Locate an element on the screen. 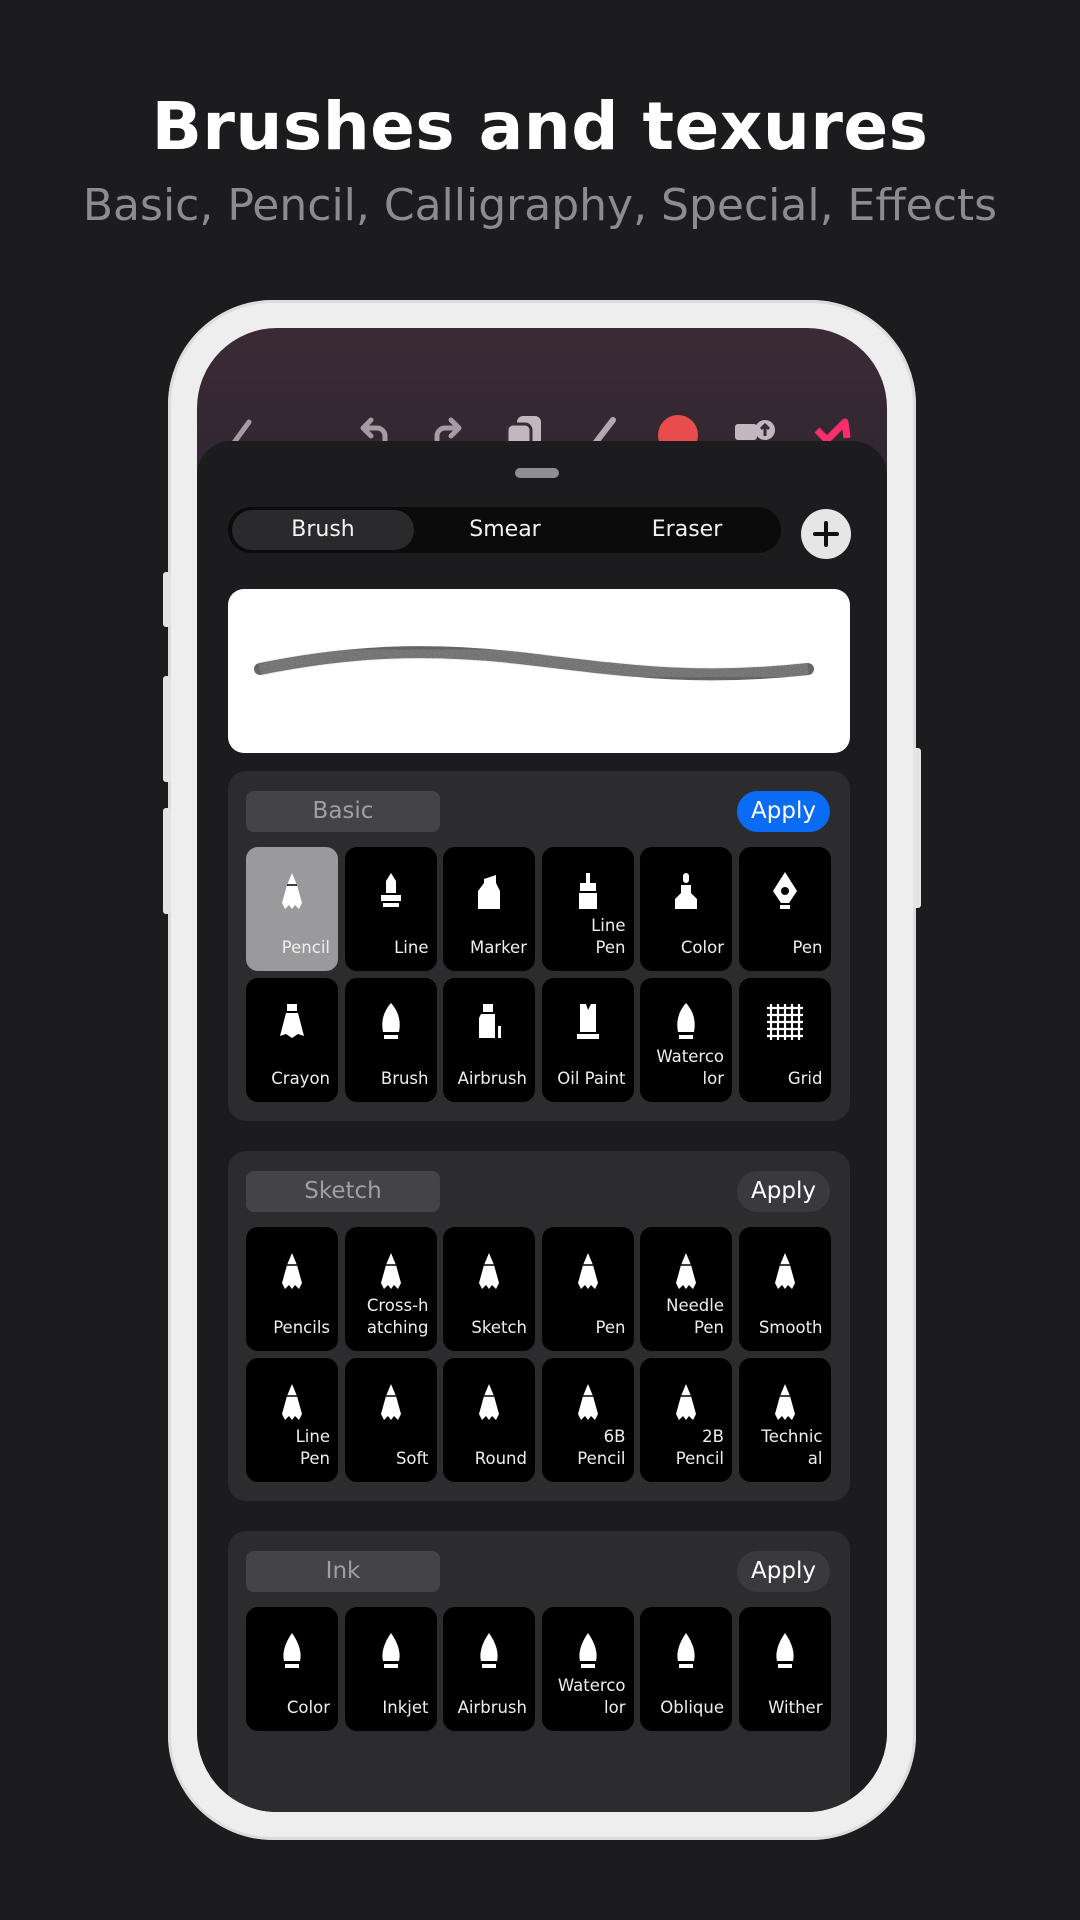 The width and height of the screenshot is (1080, 1920). brush-label: Oil Paint is located at coordinates (591, 1078).